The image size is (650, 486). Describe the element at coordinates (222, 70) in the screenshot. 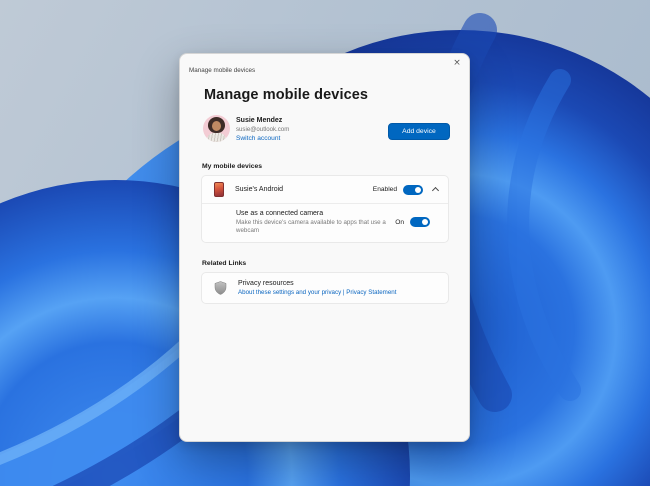

I see `window-title: Manage mobile devices` at that location.